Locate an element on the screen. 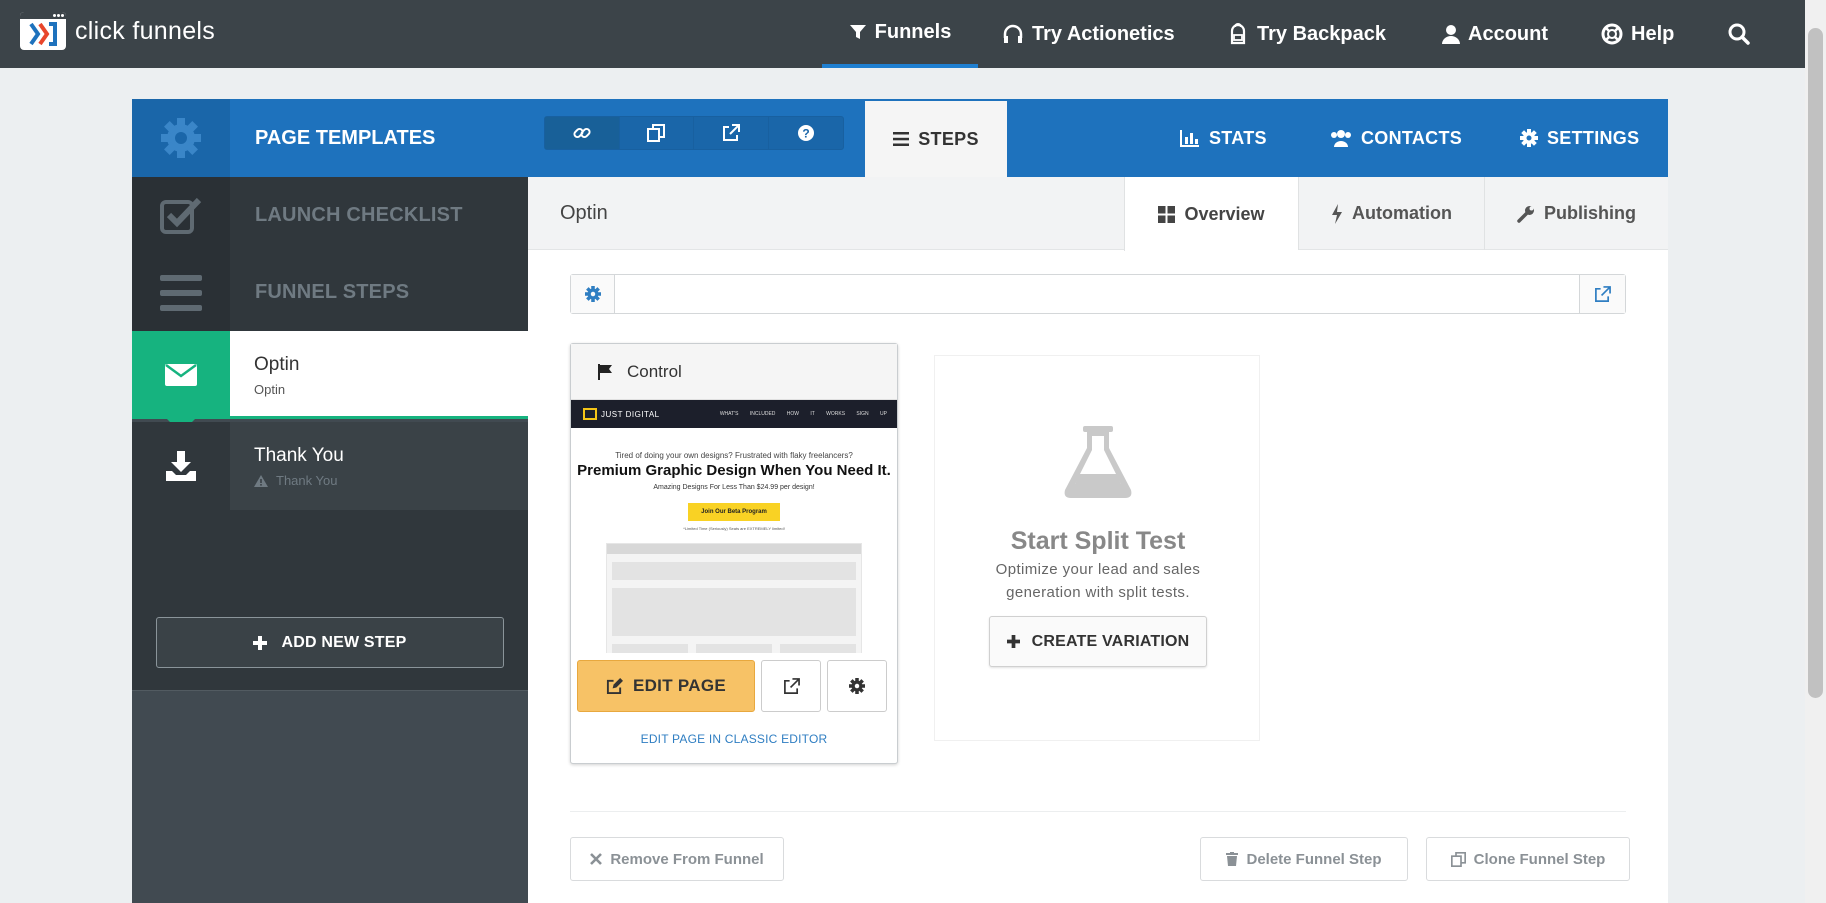  delete-funnel-step-button: Delete Funnel Step is located at coordinates (1304, 859).